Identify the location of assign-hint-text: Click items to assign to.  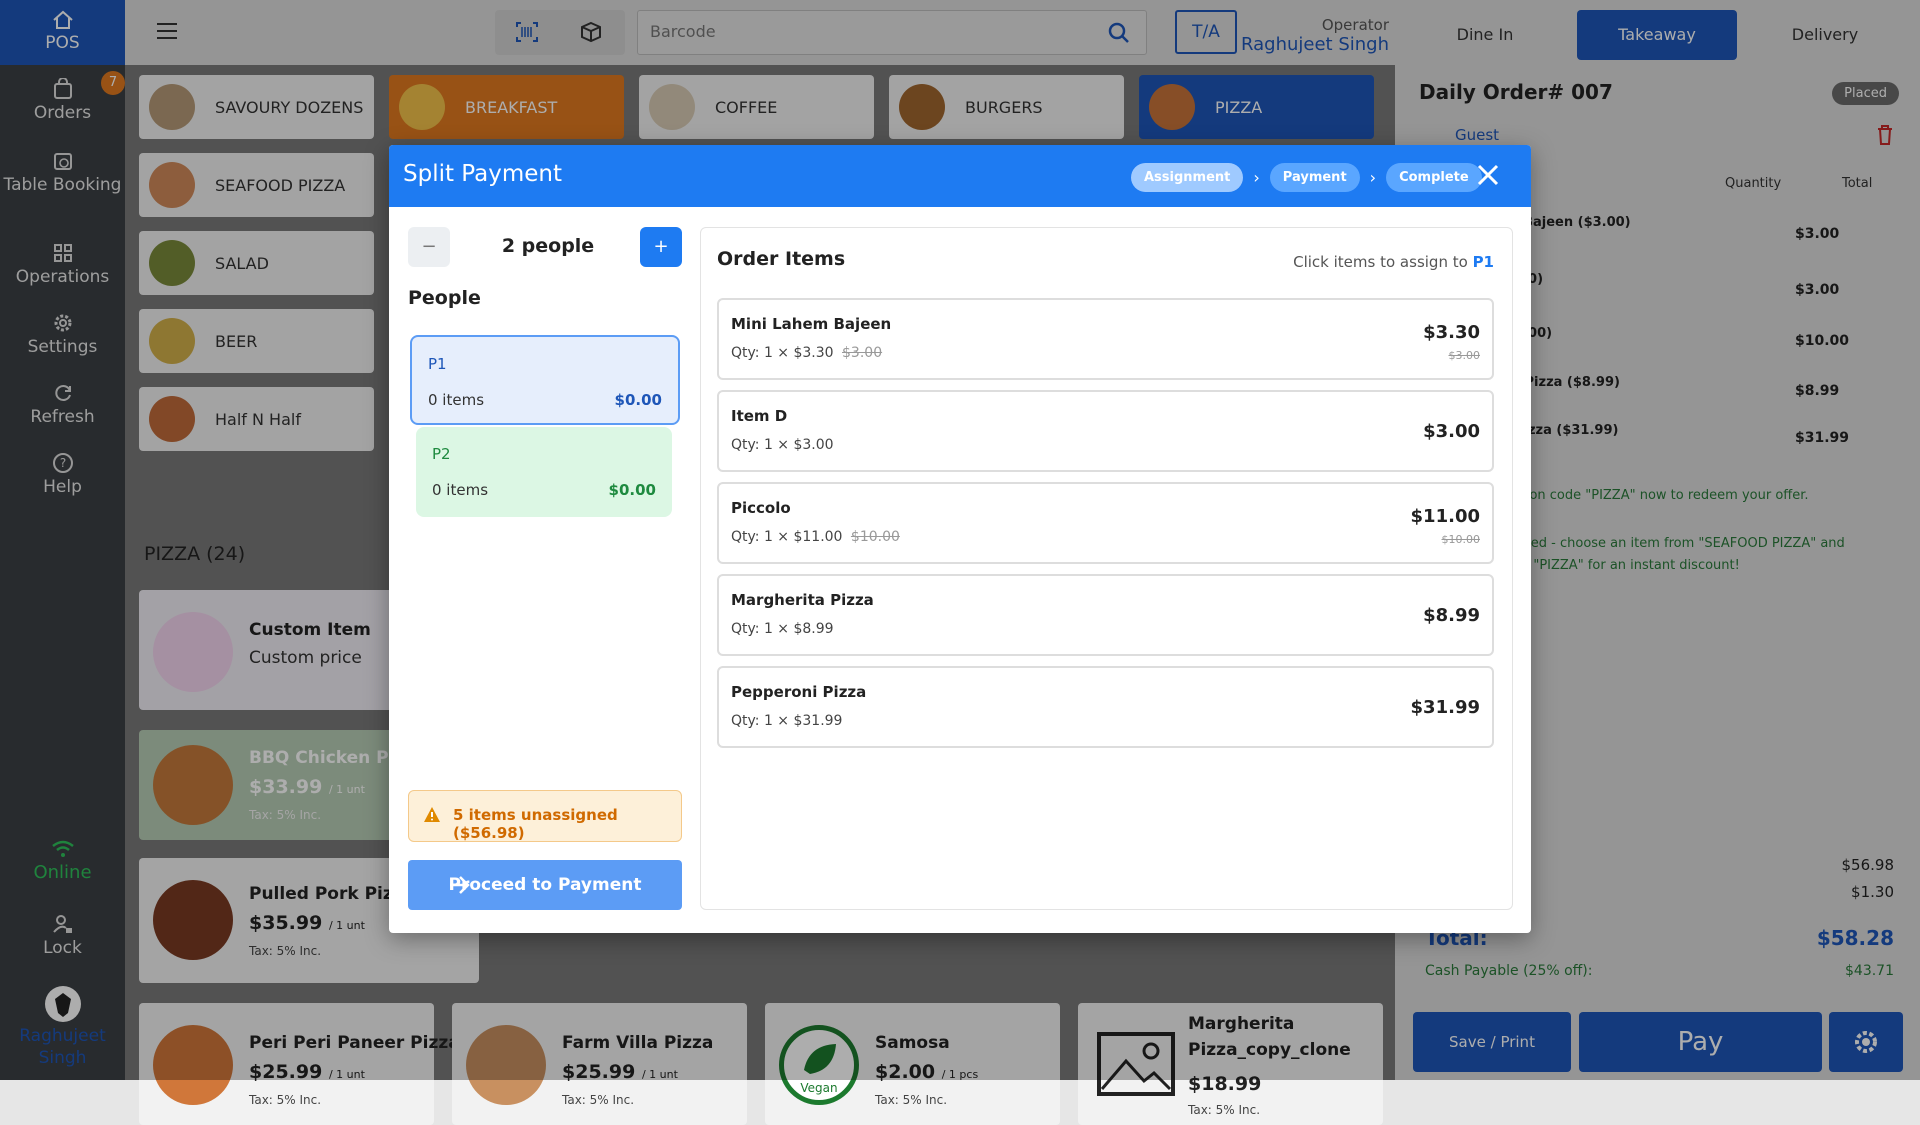
(1380, 262).